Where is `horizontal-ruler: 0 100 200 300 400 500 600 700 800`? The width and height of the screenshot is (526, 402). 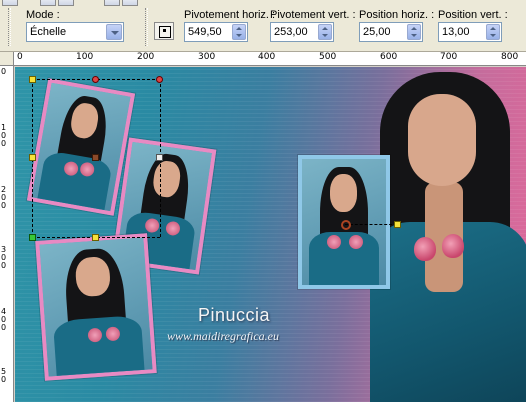 horizontal-ruler: 0 100 200 300 400 500 600 700 800 is located at coordinates (270, 59).